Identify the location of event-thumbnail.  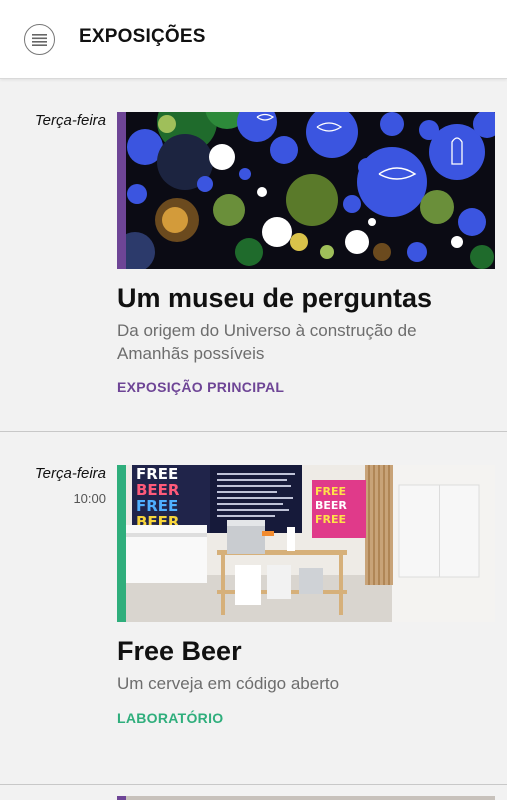
(306, 190).